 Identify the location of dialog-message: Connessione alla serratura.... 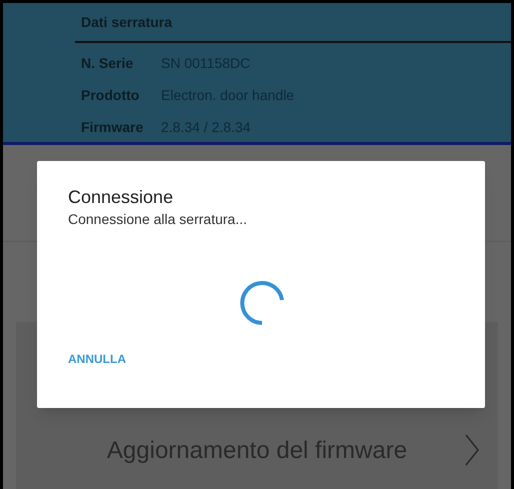
(158, 219).